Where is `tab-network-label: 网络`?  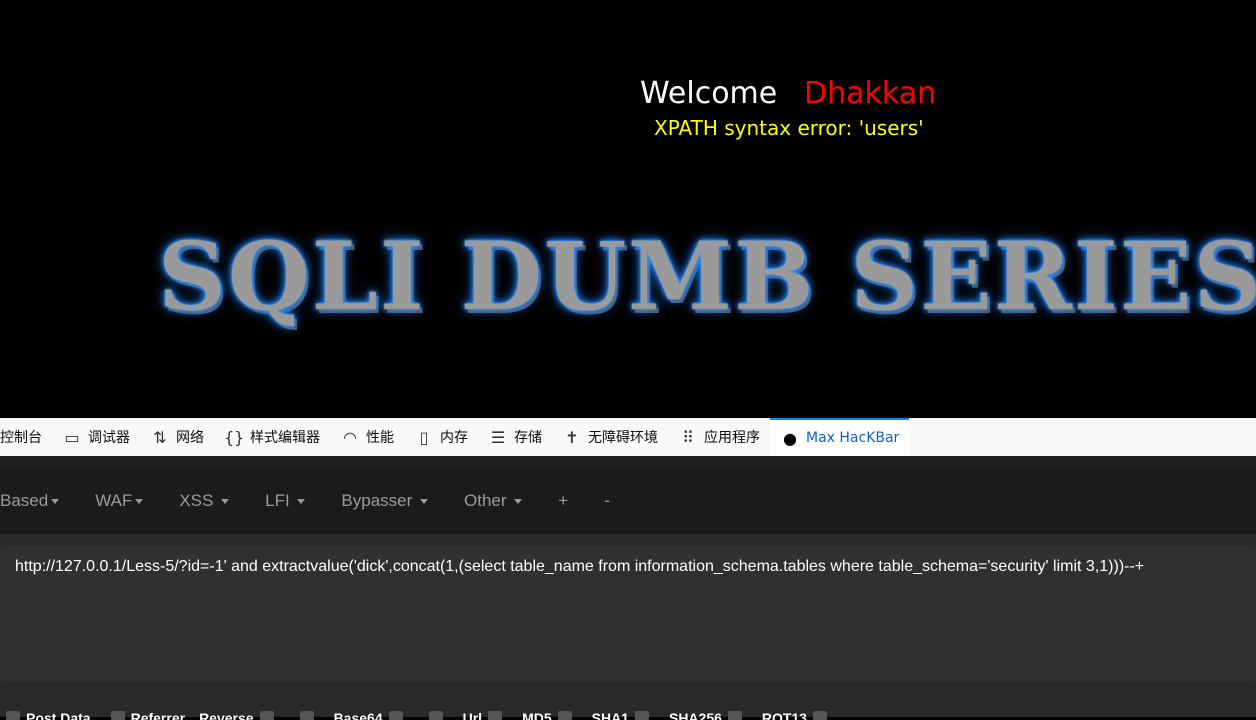 tab-network-label: 网络 is located at coordinates (190, 438).